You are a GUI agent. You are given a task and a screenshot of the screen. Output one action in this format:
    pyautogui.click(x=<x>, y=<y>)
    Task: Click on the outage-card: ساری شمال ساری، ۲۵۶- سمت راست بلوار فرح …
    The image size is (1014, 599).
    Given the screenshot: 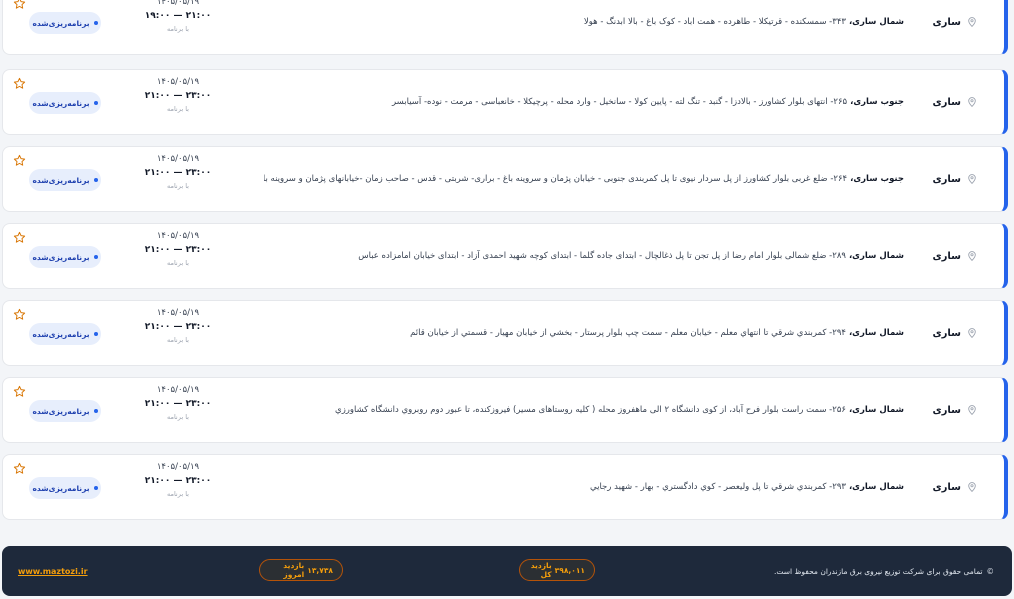 What is the action you would take?
    pyautogui.click(x=505, y=410)
    